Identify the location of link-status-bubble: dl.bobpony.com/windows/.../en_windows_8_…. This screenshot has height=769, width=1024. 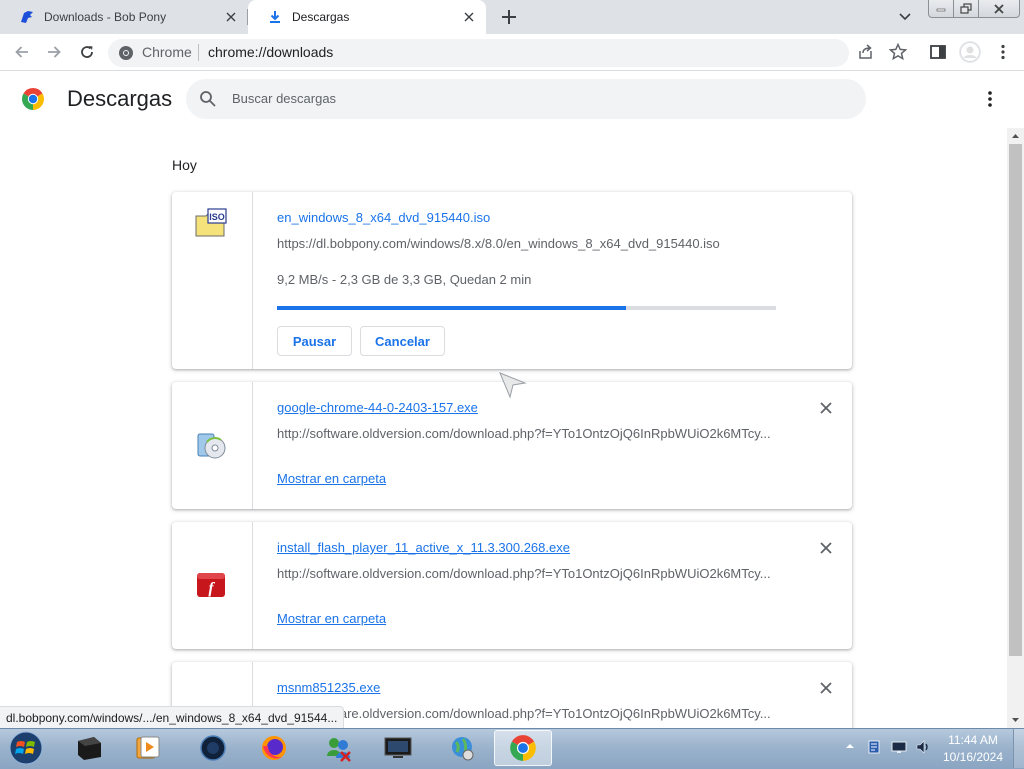
(172, 718).